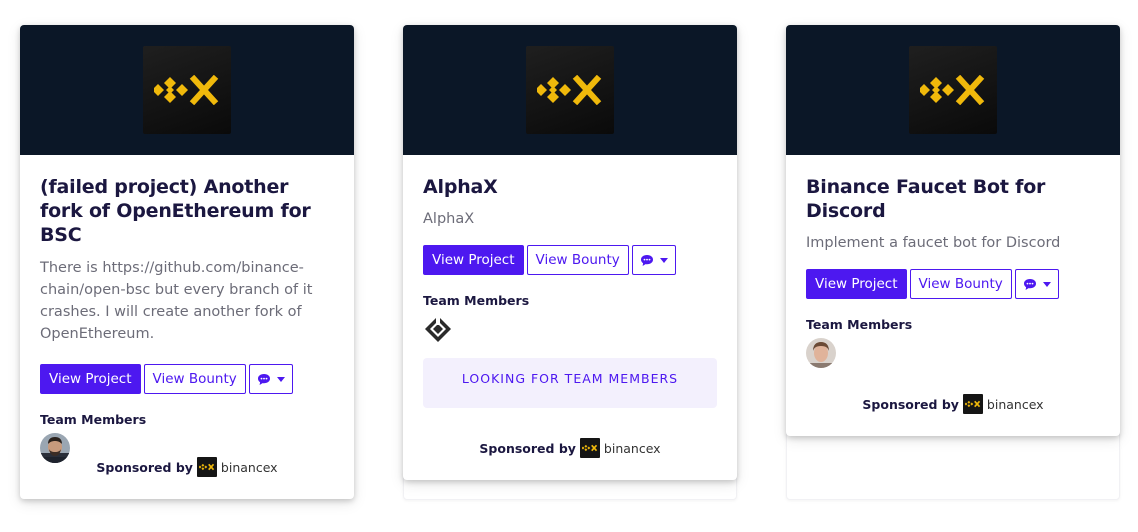 Image resolution: width=1138 pixels, height=532 pixels. What do you see at coordinates (570, 383) in the screenshot?
I see `looking-for-team-members-banner: LOOKING FOR TEAM MEMBERS` at bounding box center [570, 383].